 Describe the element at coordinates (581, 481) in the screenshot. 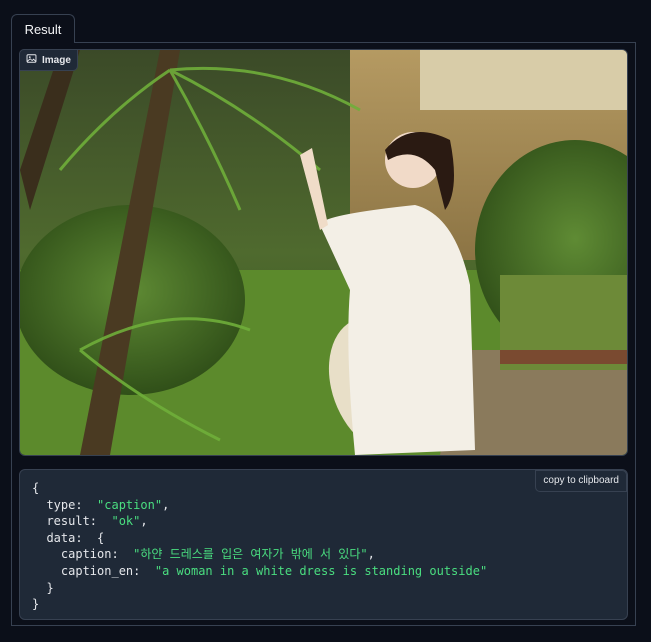

I see `copy-to-clipboard-button: copy to clipboard` at that location.